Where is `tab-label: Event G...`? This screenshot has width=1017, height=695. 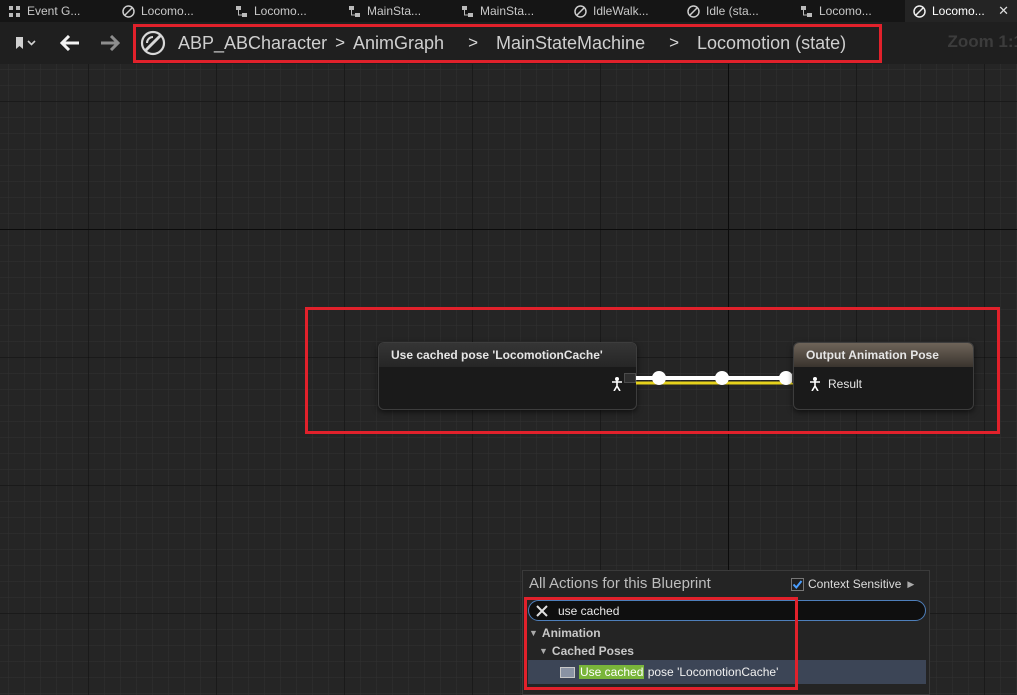
tab-label: Event G... is located at coordinates (54, 11).